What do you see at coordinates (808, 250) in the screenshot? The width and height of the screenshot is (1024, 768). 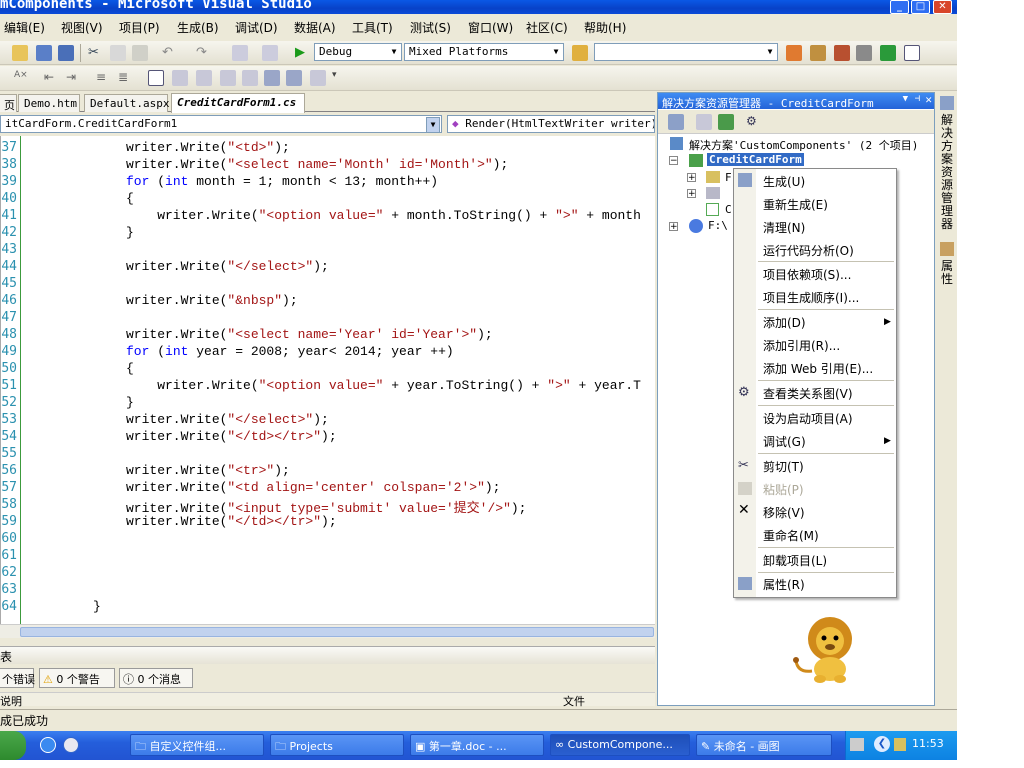 I see `ctx-code-analysis: 运行代码分析(O)` at bounding box center [808, 250].